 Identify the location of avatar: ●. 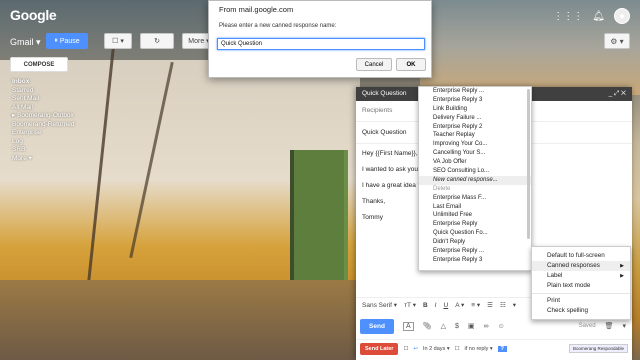
(622, 16).